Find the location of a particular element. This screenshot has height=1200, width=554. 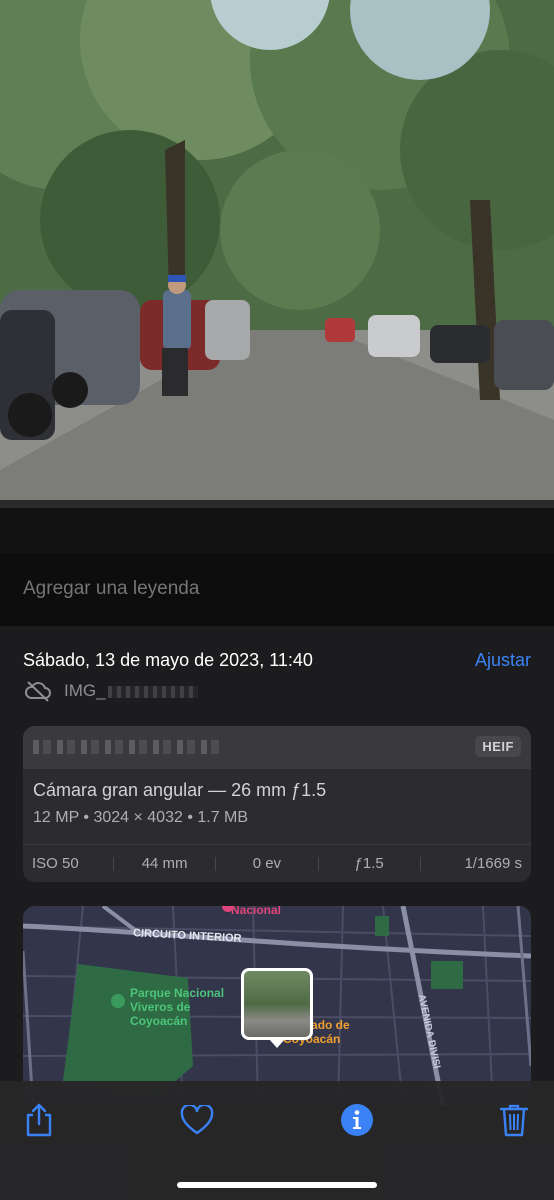

heart-icon is located at coordinates (197, 1120).